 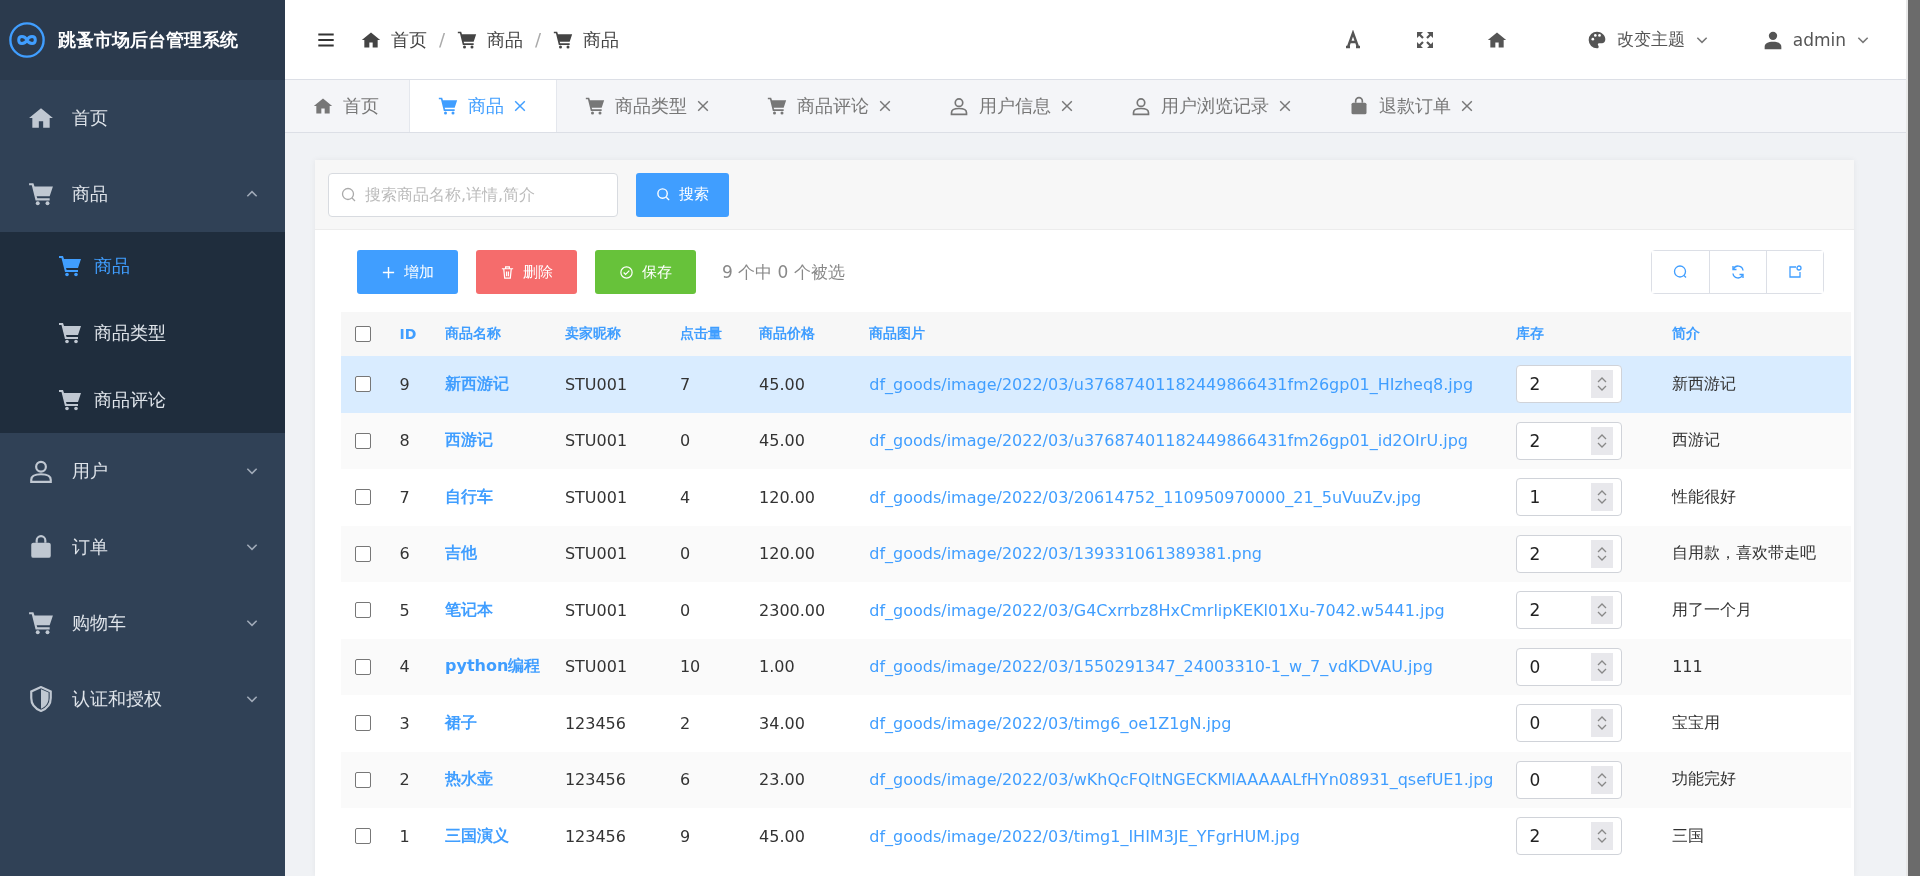 What do you see at coordinates (142, 623) in the screenshot?
I see `sidebar-item: 购物车` at bounding box center [142, 623].